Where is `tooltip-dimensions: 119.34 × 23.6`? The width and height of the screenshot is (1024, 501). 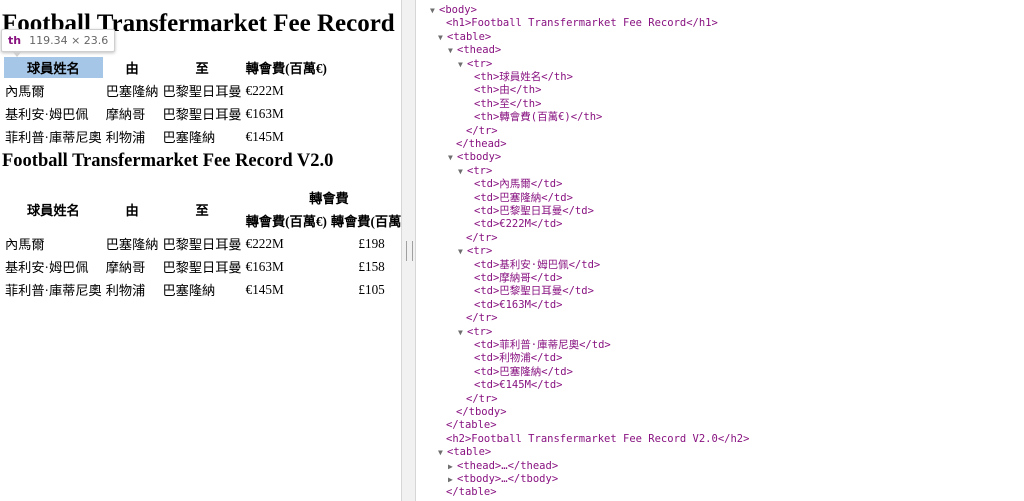
tooltip-dimensions: 119.34 × 23.6 is located at coordinates (69, 40).